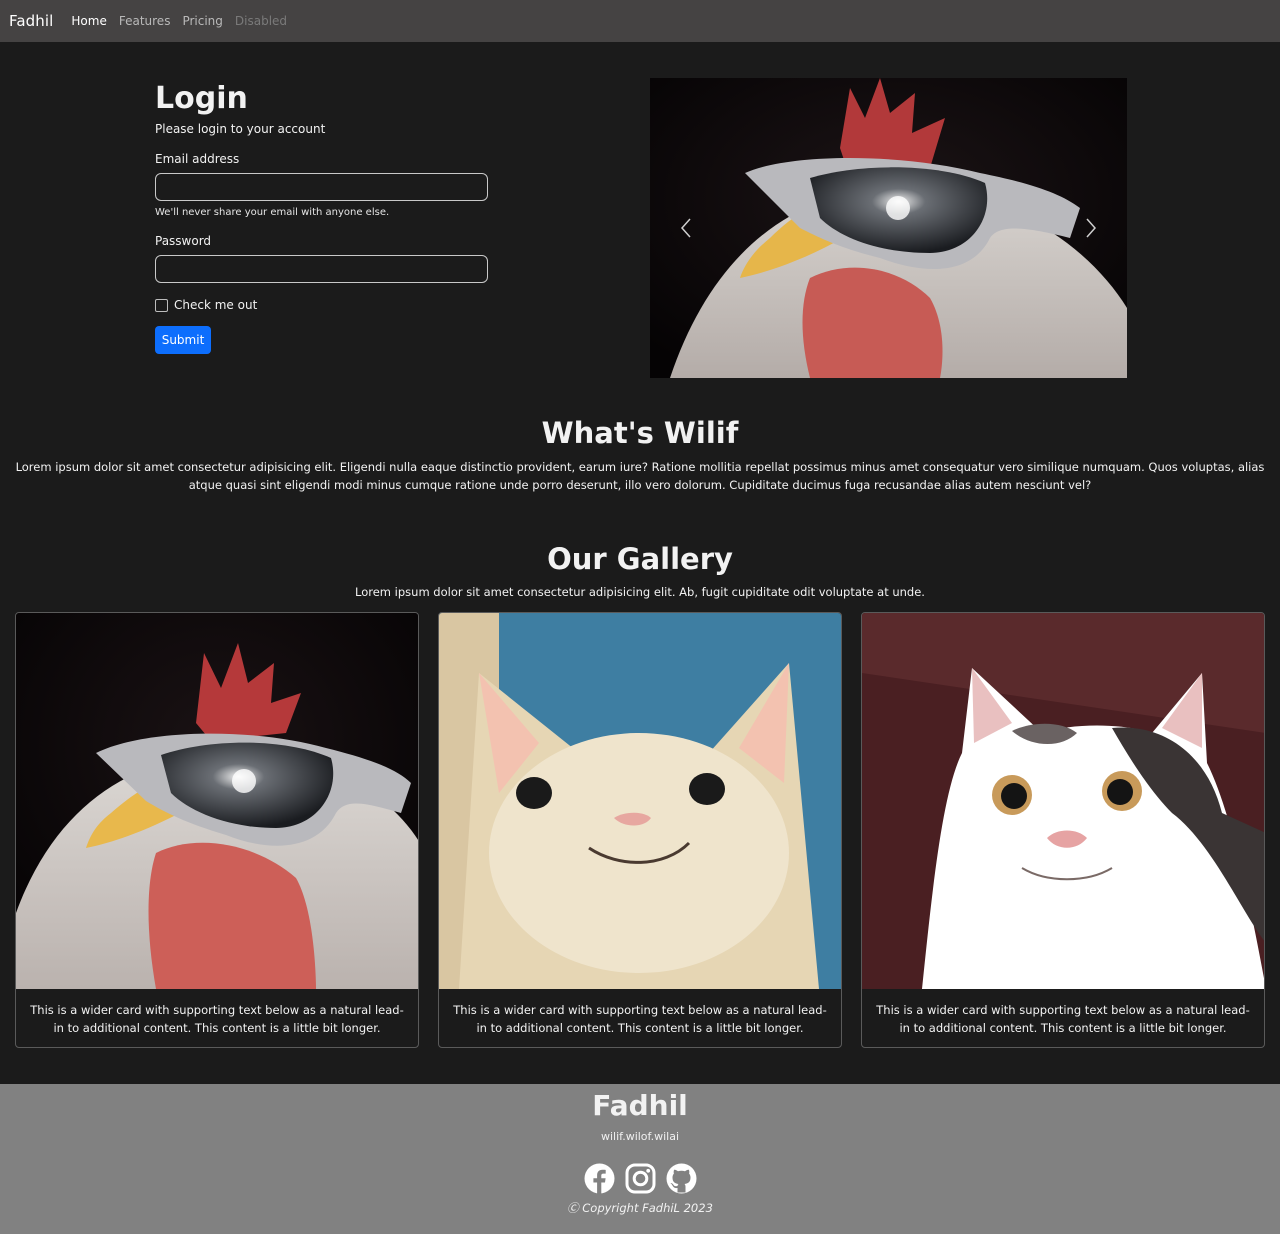 The image size is (1280, 1234). What do you see at coordinates (88, 21) in the screenshot?
I see `nav-link-home: Home` at bounding box center [88, 21].